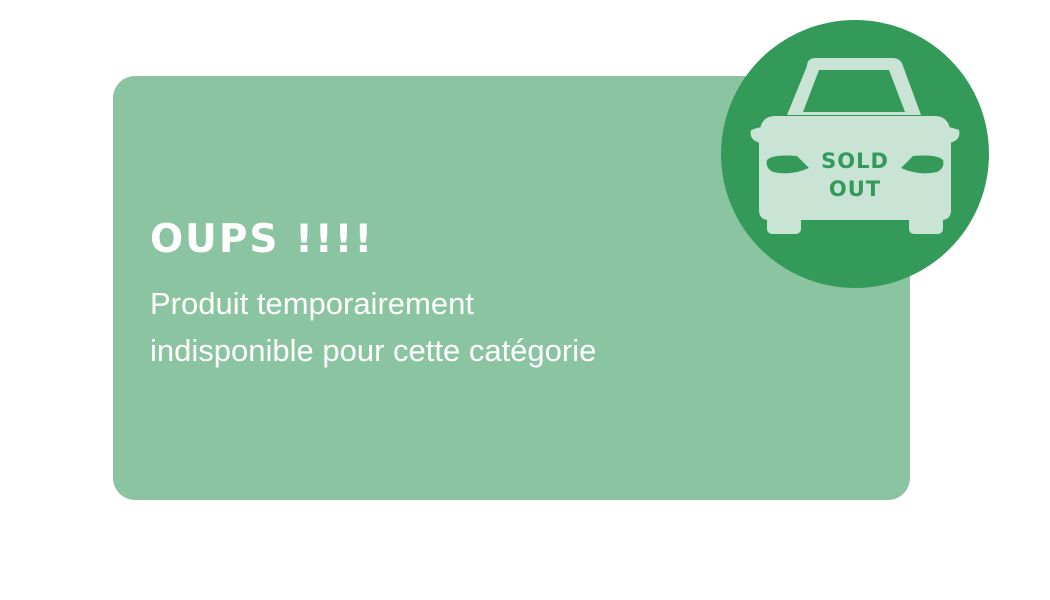 The image size is (1050, 600). I want to click on heading: OUPS !!!!, so click(262, 239).